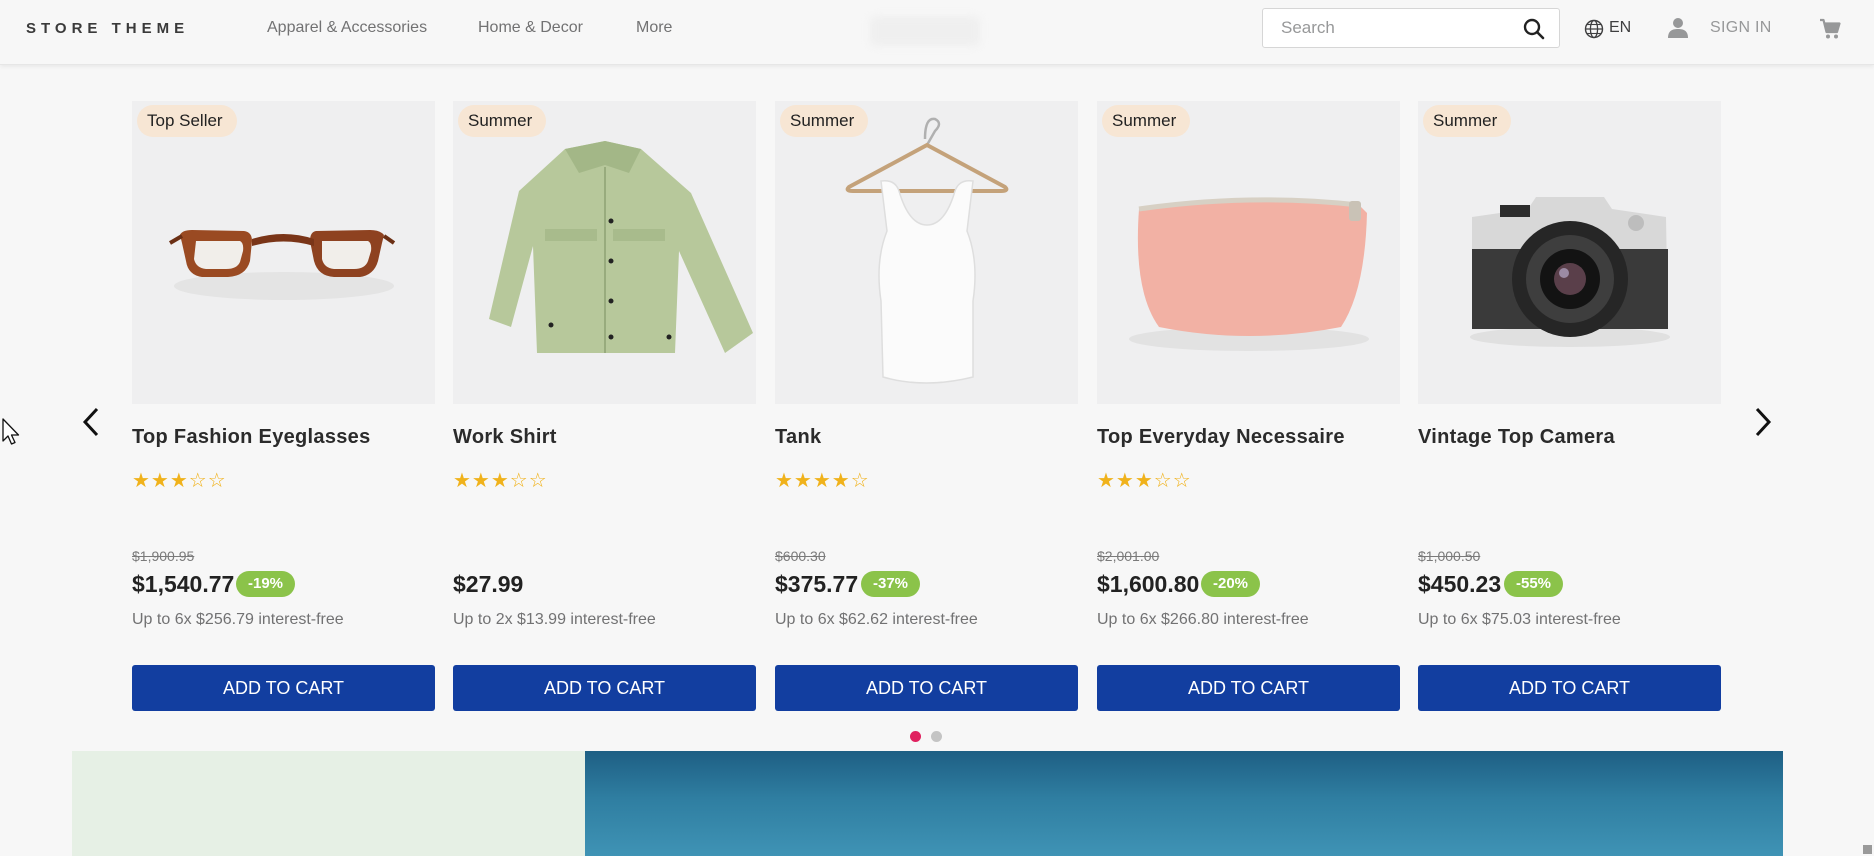  I want to click on vintage-camera-image, so click(1570, 272).